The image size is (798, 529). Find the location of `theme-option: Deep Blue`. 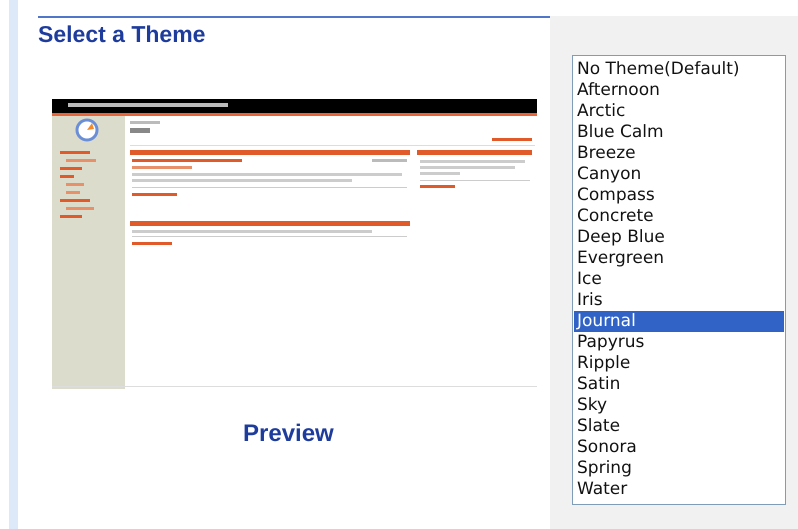

theme-option: Deep Blue is located at coordinates (679, 237).